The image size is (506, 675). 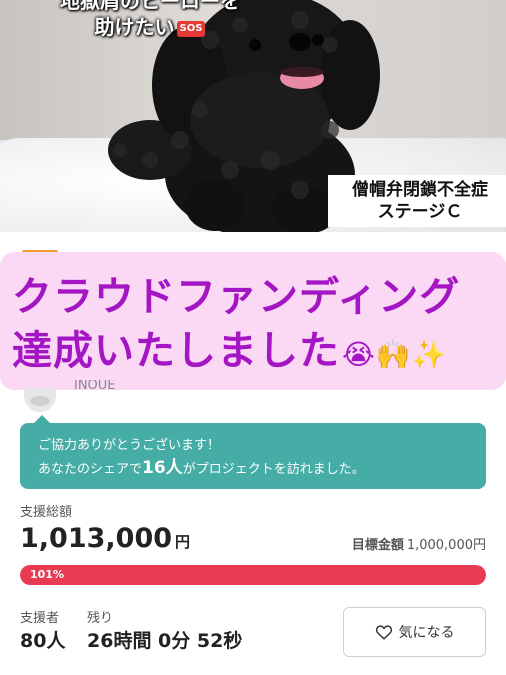 I want to click on favorite-label: 気になる, so click(x=426, y=633).